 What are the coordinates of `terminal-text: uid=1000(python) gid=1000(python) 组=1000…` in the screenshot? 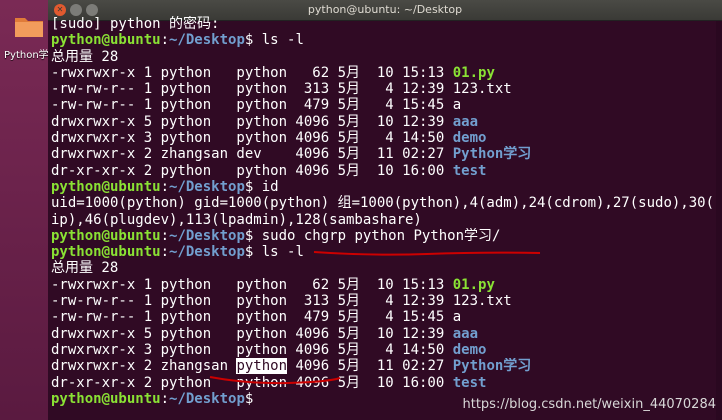 It's located at (383, 203).